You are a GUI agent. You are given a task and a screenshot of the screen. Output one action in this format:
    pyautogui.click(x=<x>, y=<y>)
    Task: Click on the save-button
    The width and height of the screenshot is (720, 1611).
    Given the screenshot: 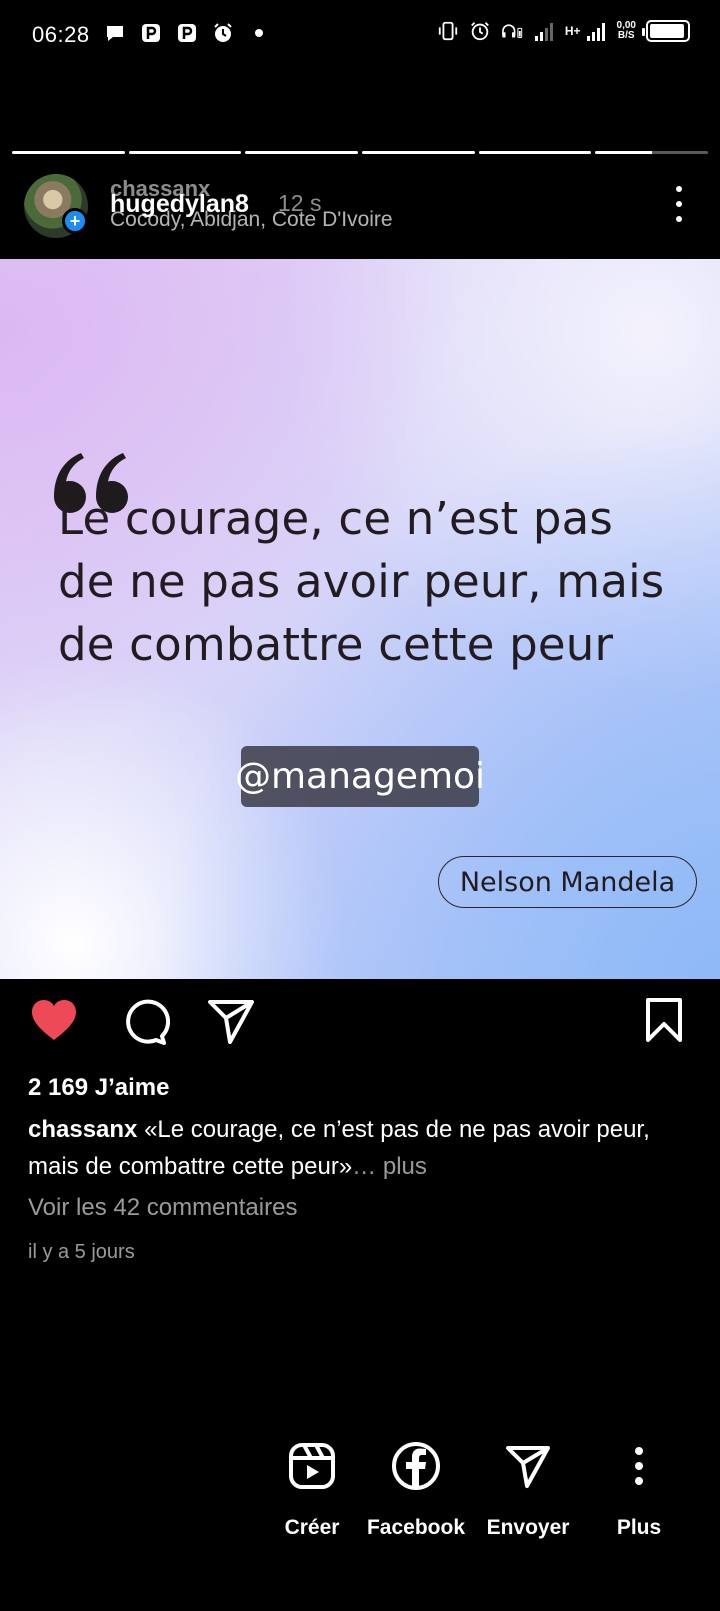 What is the action you would take?
    pyautogui.click(x=666, y=1022)
    